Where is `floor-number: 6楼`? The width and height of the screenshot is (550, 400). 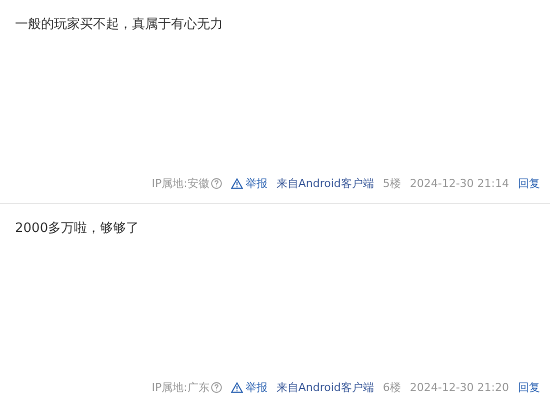 floor-number: 6楼 is located at coordinates (391, 387).